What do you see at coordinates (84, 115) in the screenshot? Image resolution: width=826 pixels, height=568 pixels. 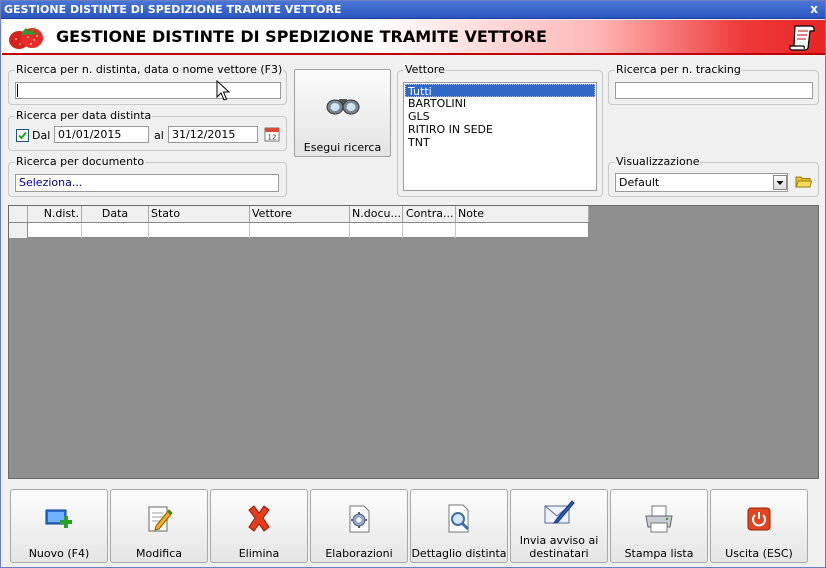 I see `search-date-label: Ricerca per data distinta` at bounding box center [84, 115].